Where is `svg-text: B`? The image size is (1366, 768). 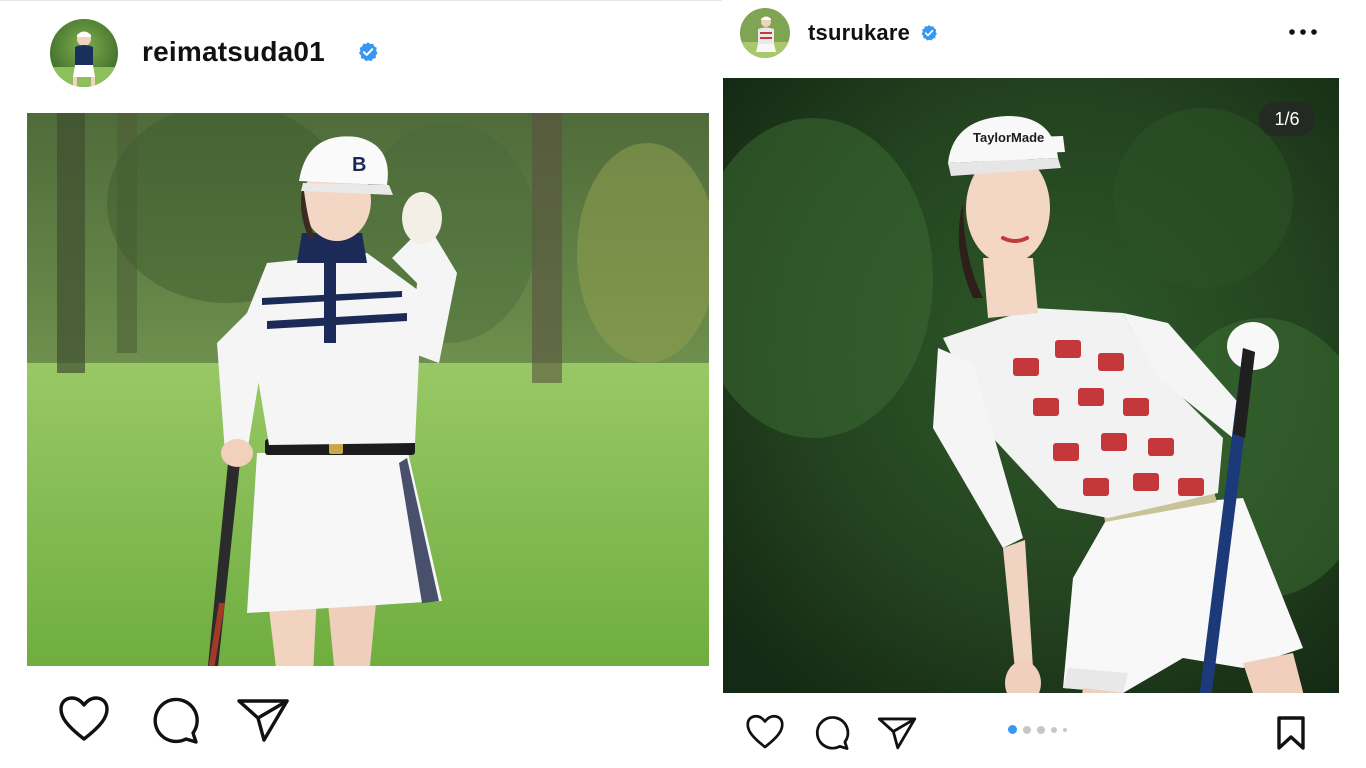 svg-text: B is located at coordinates (359, 165).